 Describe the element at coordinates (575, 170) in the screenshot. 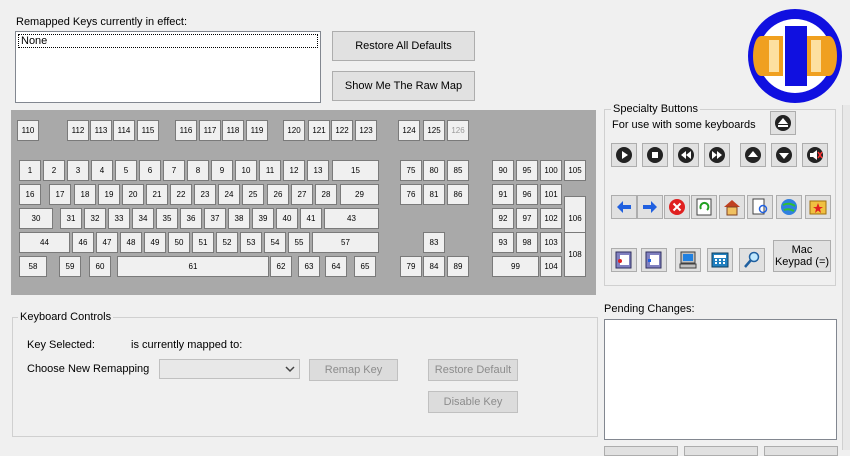

I see `key-105: 105` at that location.